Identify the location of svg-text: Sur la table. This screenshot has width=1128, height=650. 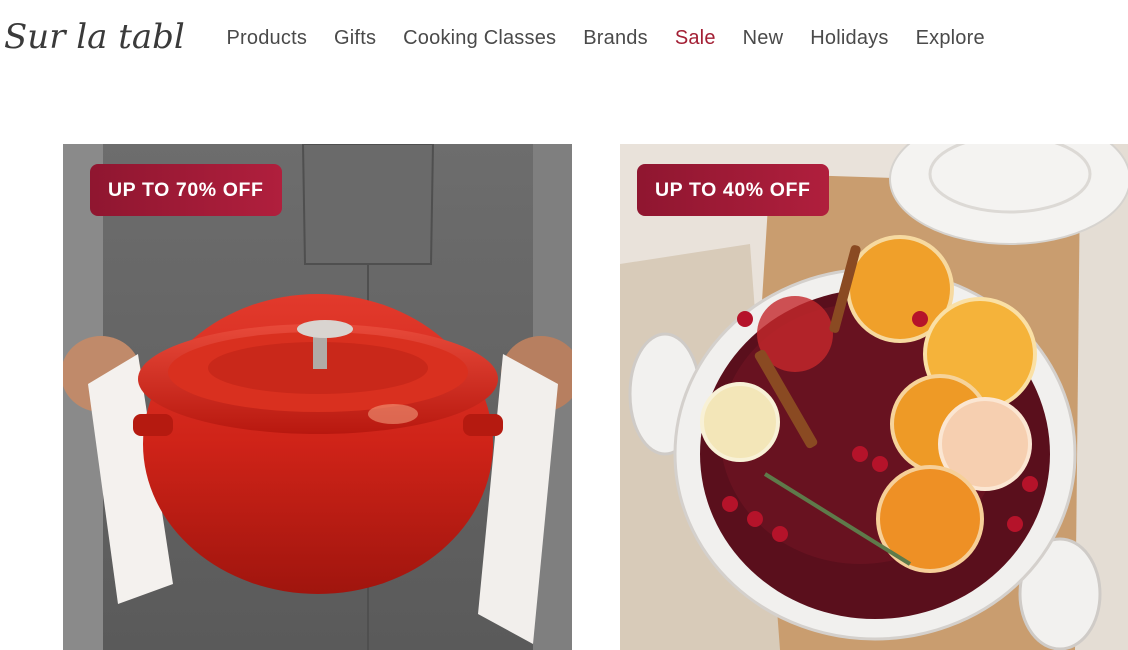
(94, 37).